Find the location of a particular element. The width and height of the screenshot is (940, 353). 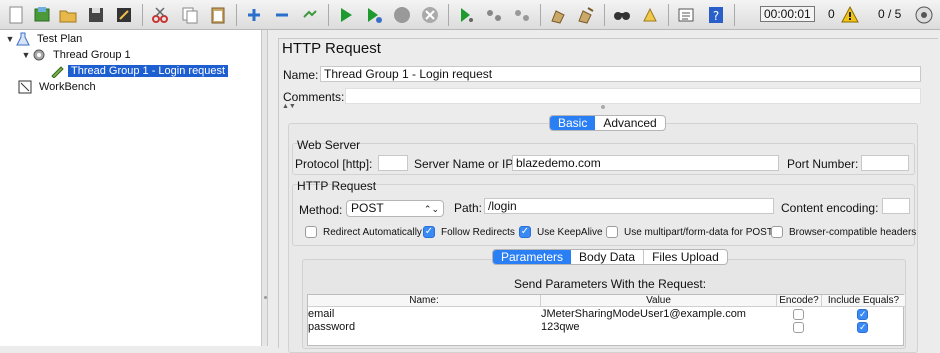

tree-item-test-plan: ▼ Test Plan is located at coordinates (44, 39).